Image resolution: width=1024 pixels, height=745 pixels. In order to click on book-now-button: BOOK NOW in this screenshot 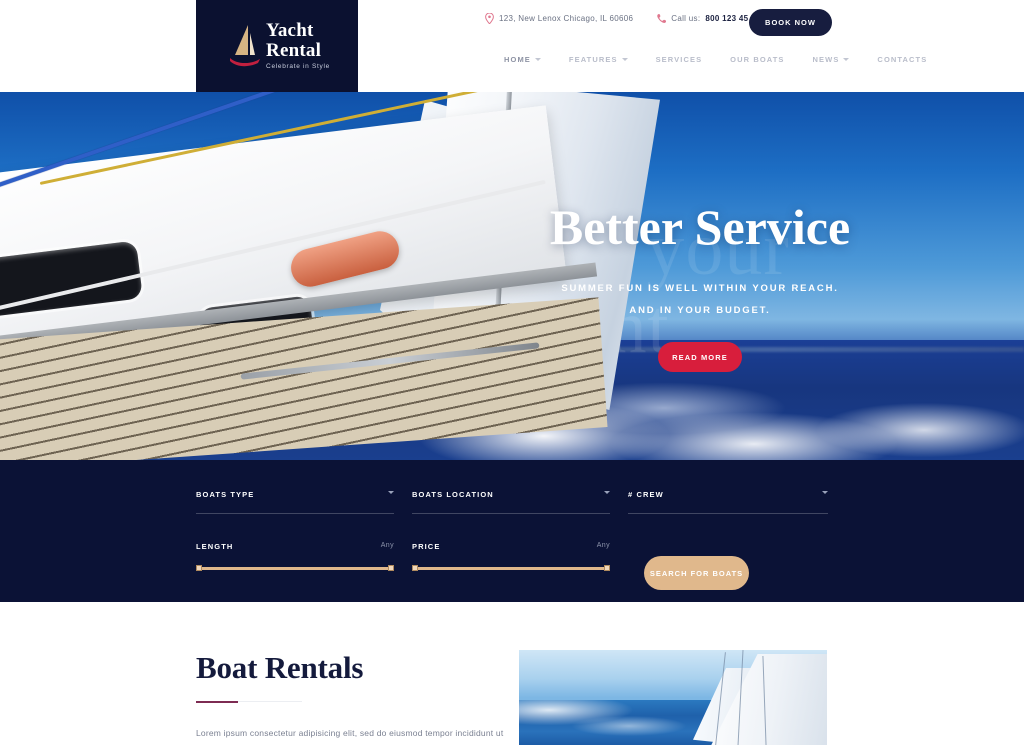, I will do `click(790, 22)`.